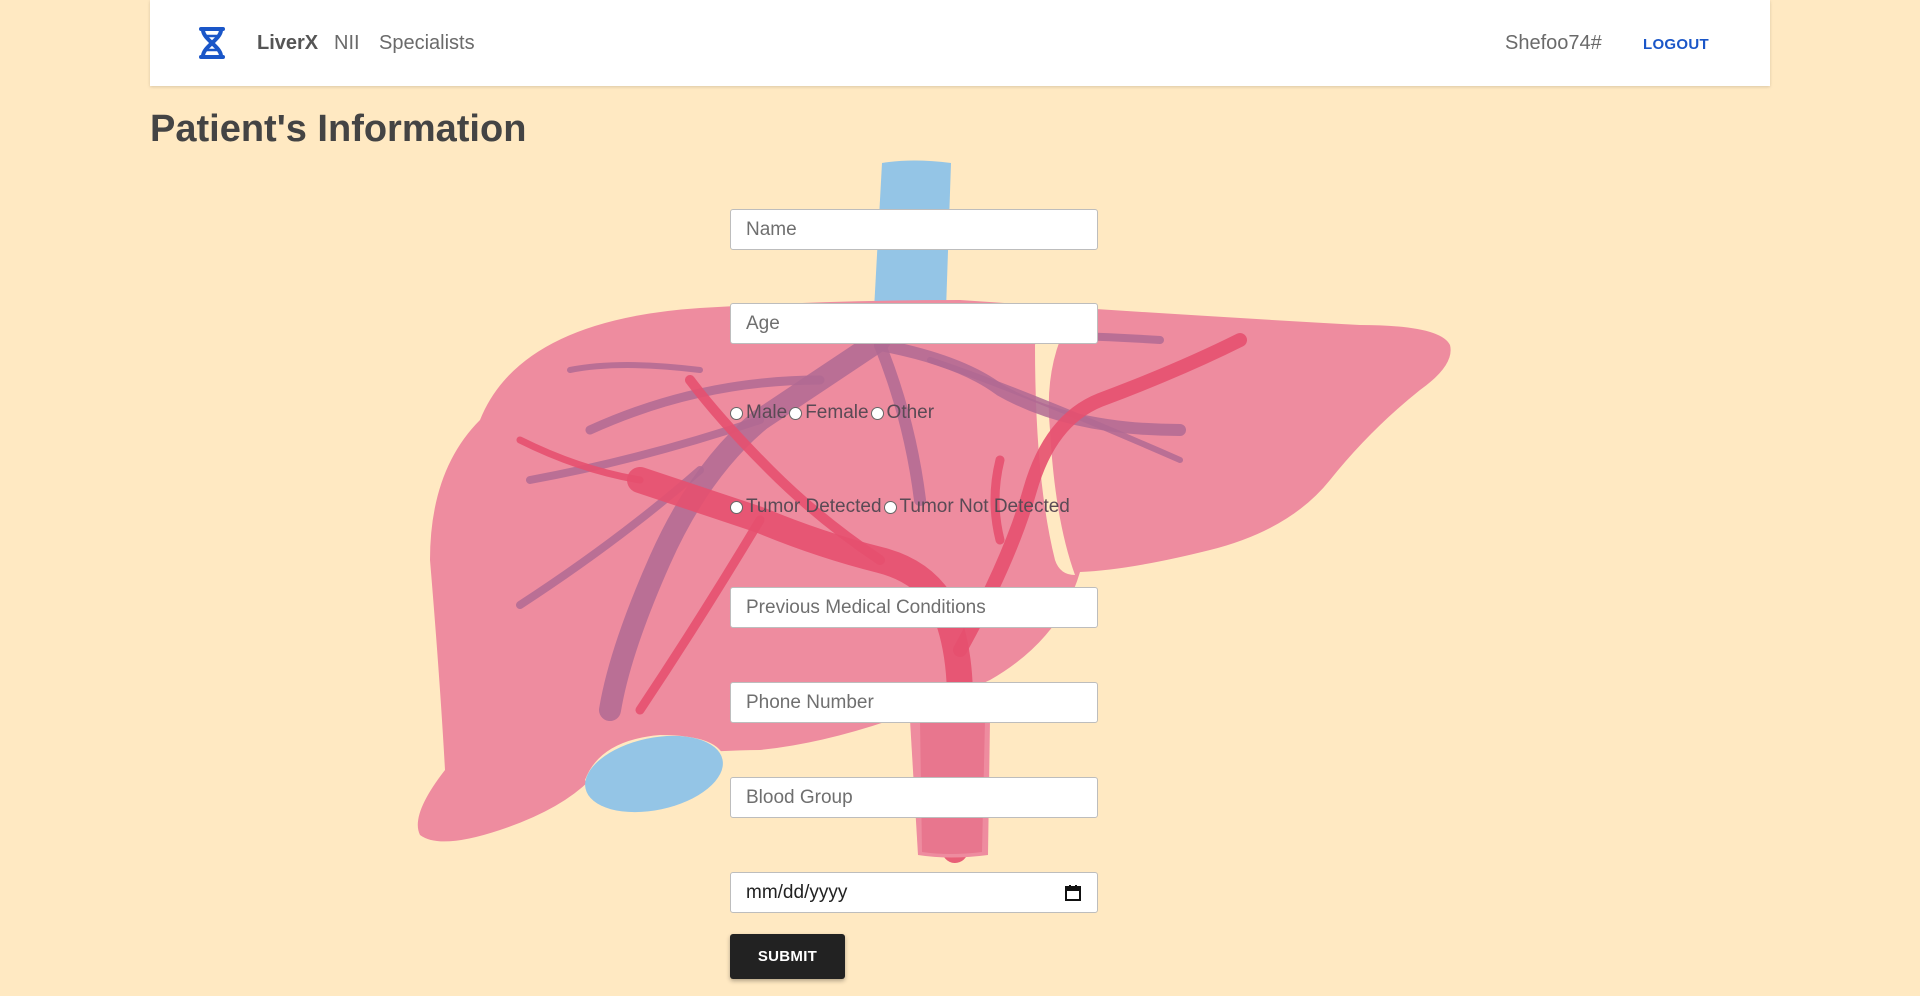  Describe the element at coordinates (212, 43) in the screenshot. I see `dna-icon` at that location.